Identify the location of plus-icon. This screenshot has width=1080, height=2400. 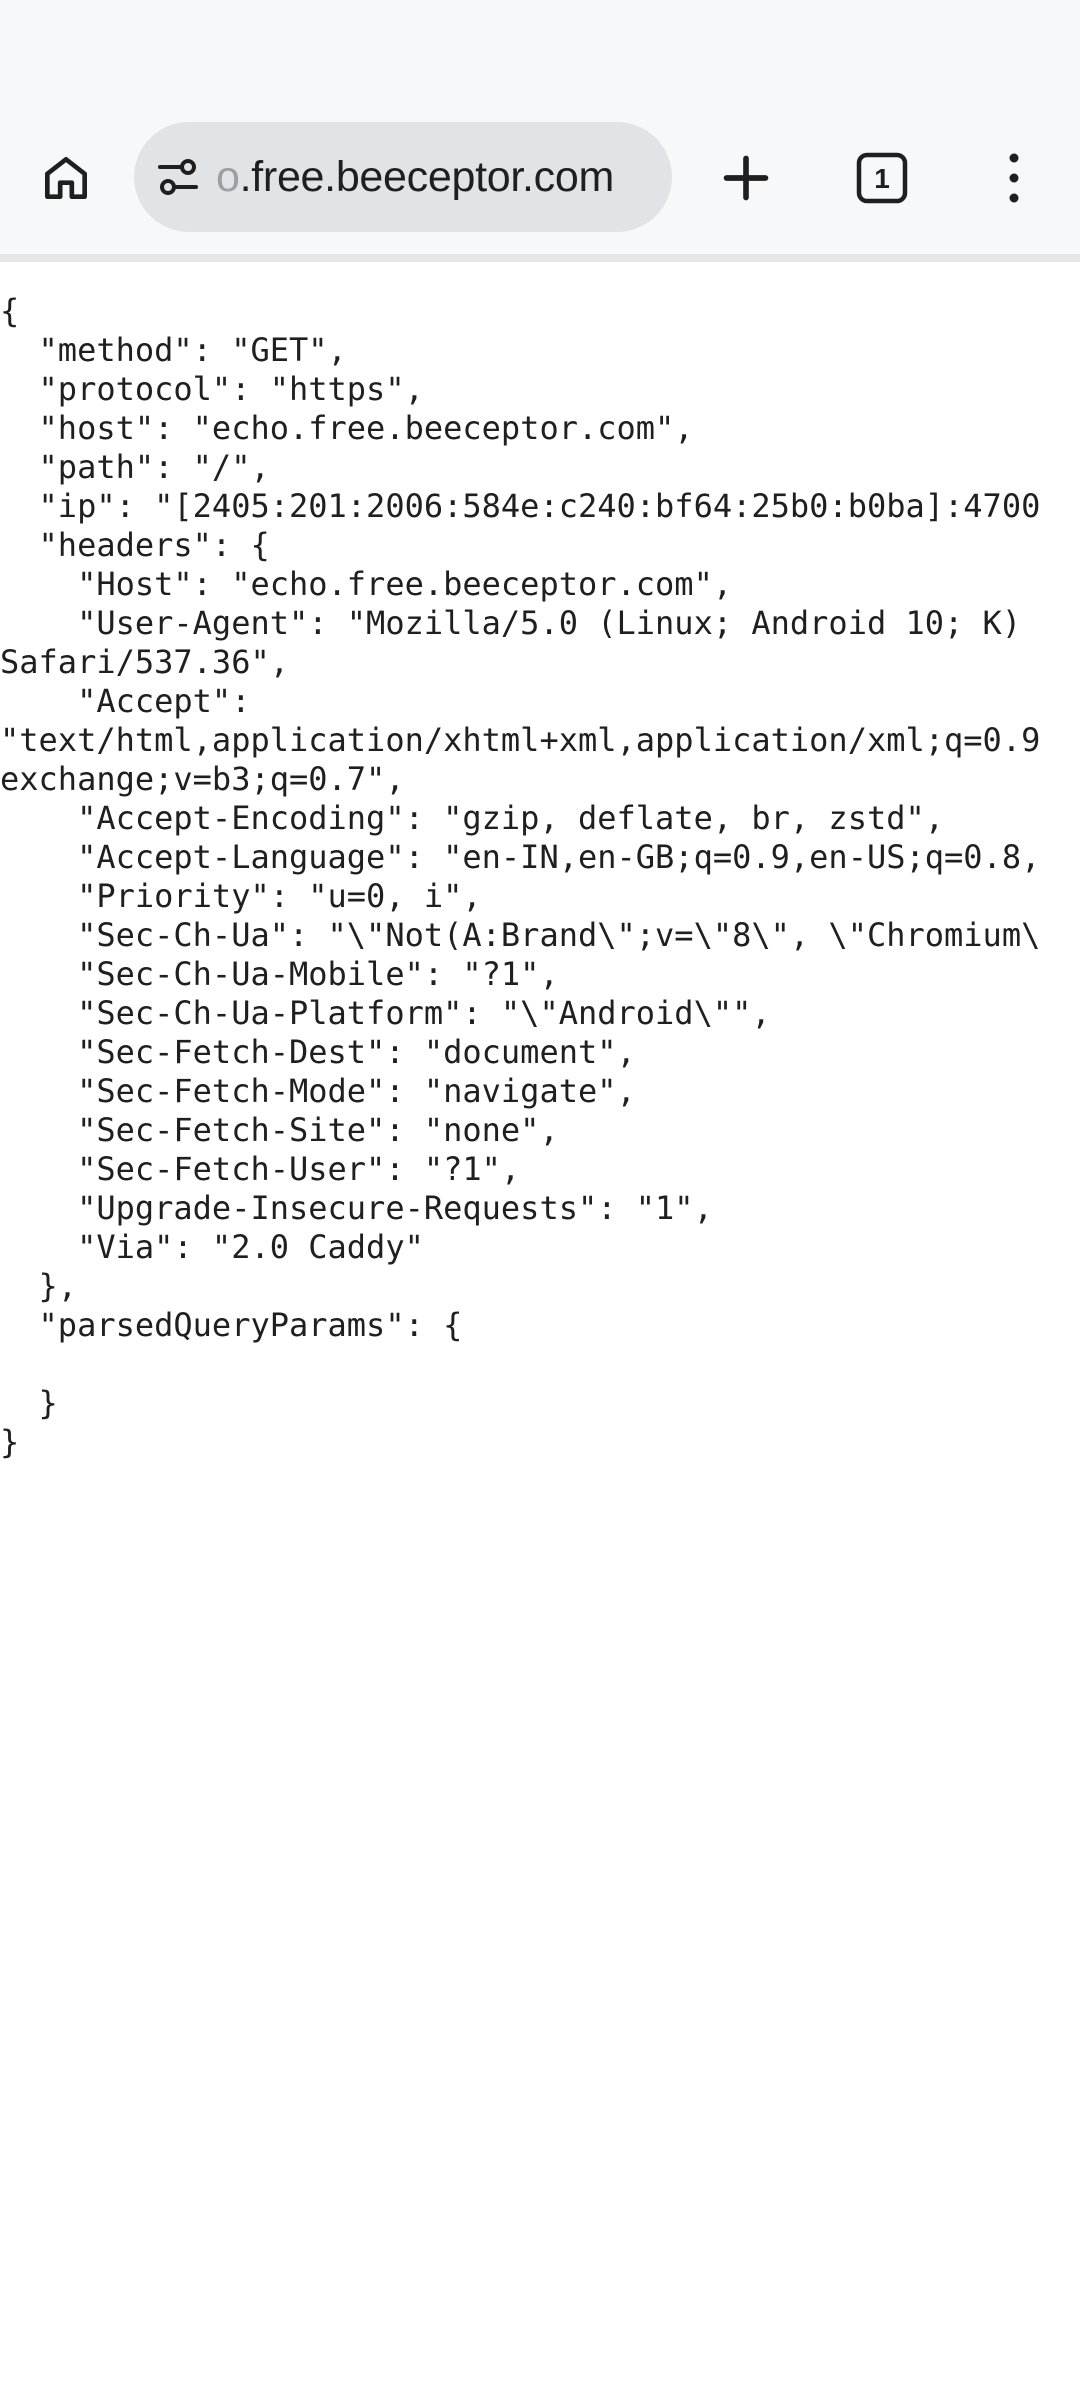
(746, 178).